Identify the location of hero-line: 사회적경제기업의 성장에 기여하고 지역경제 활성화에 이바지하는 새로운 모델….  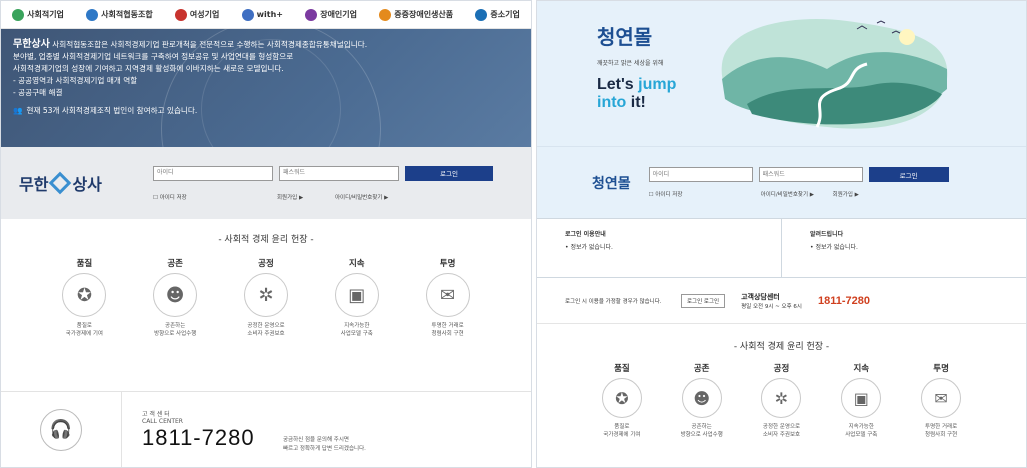
(148, 68).